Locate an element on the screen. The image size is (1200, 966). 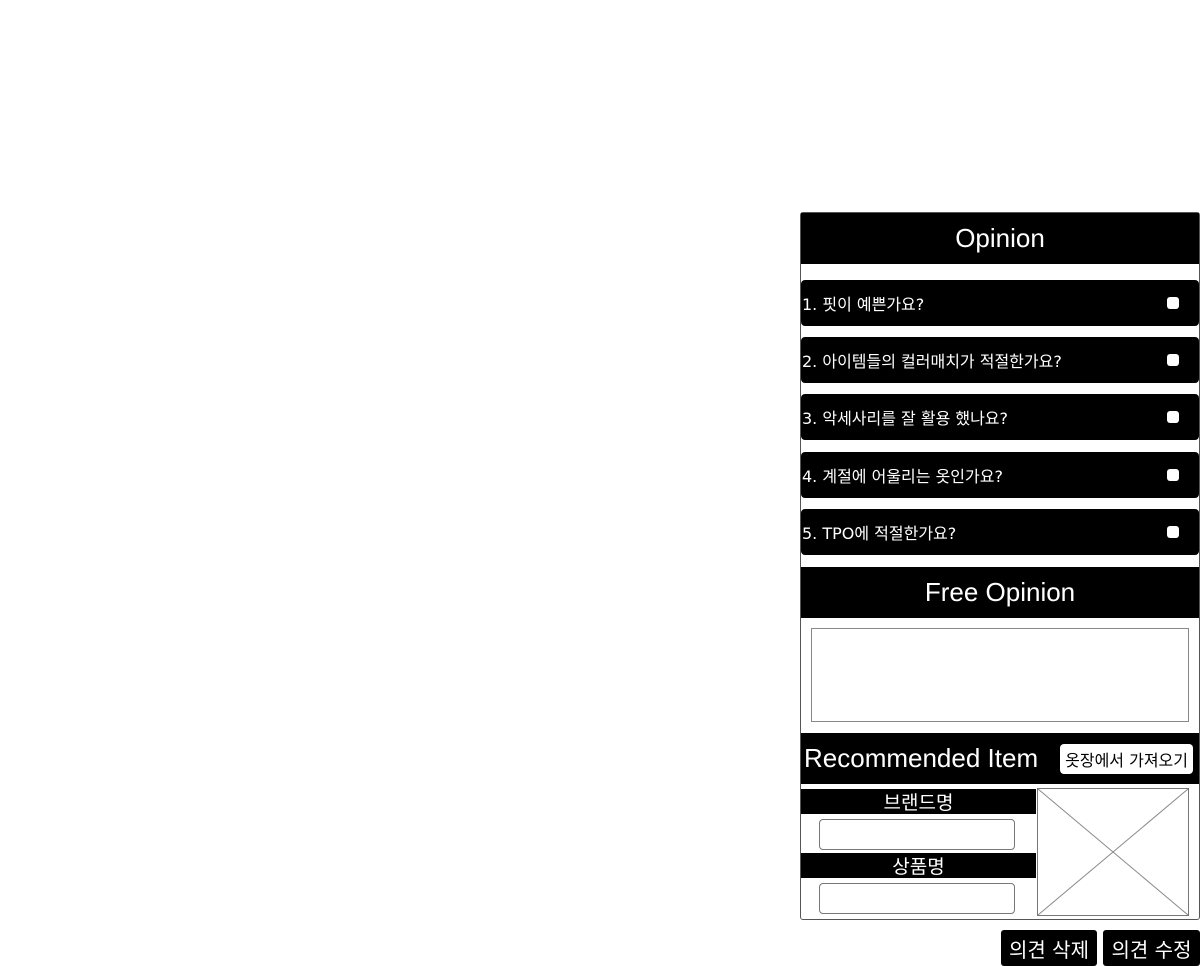
import-from-closet-button: 옷장에서 가져오기 is located at coordinates (1126, 758).